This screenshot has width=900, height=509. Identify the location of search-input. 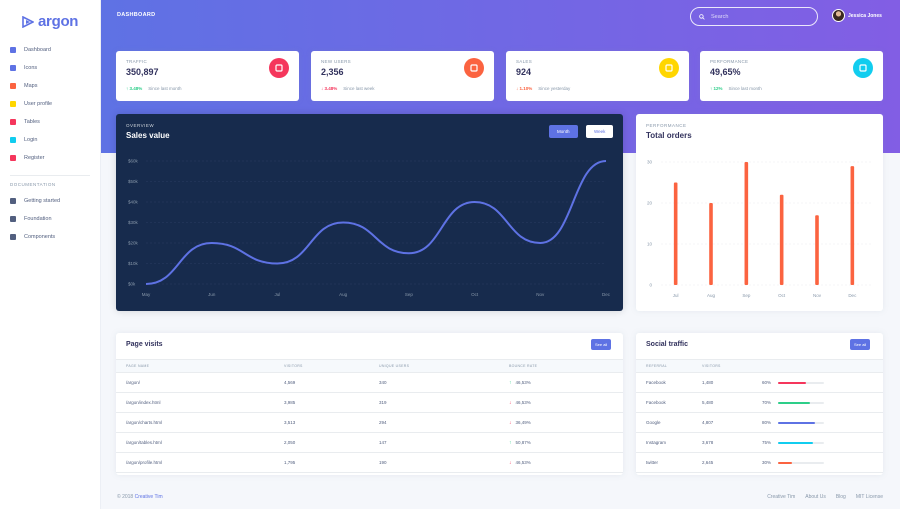
(756, 16).